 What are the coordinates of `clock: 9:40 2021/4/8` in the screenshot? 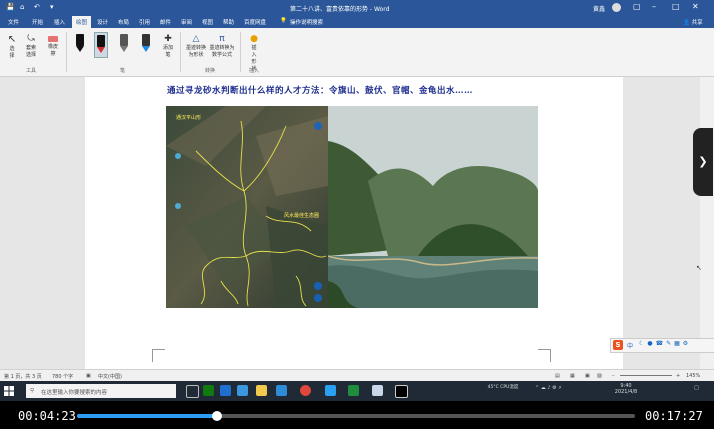 It's located at (626, 389).